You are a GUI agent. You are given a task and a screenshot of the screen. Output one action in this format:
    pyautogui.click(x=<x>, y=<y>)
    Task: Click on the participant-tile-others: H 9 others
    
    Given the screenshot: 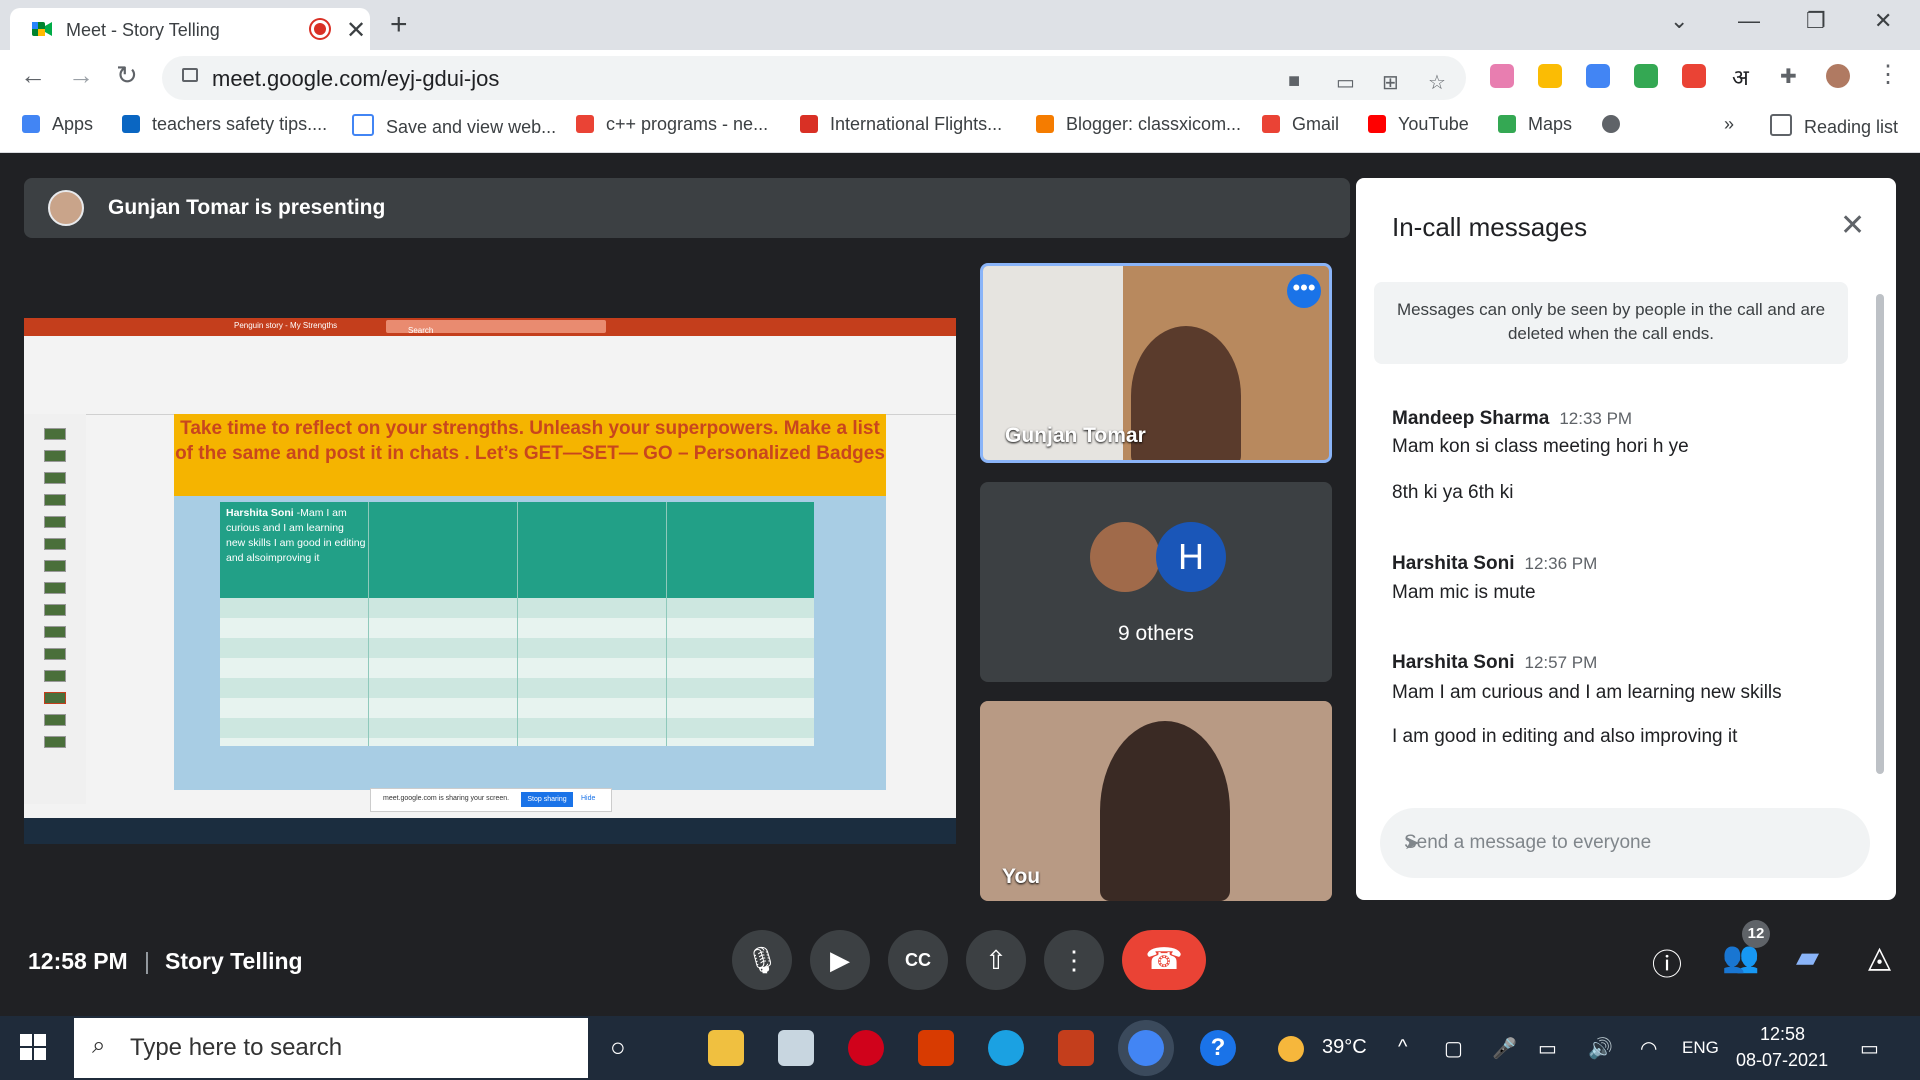 What is the action you would take?
    pyautogui.click(x=1156, y=582)
    